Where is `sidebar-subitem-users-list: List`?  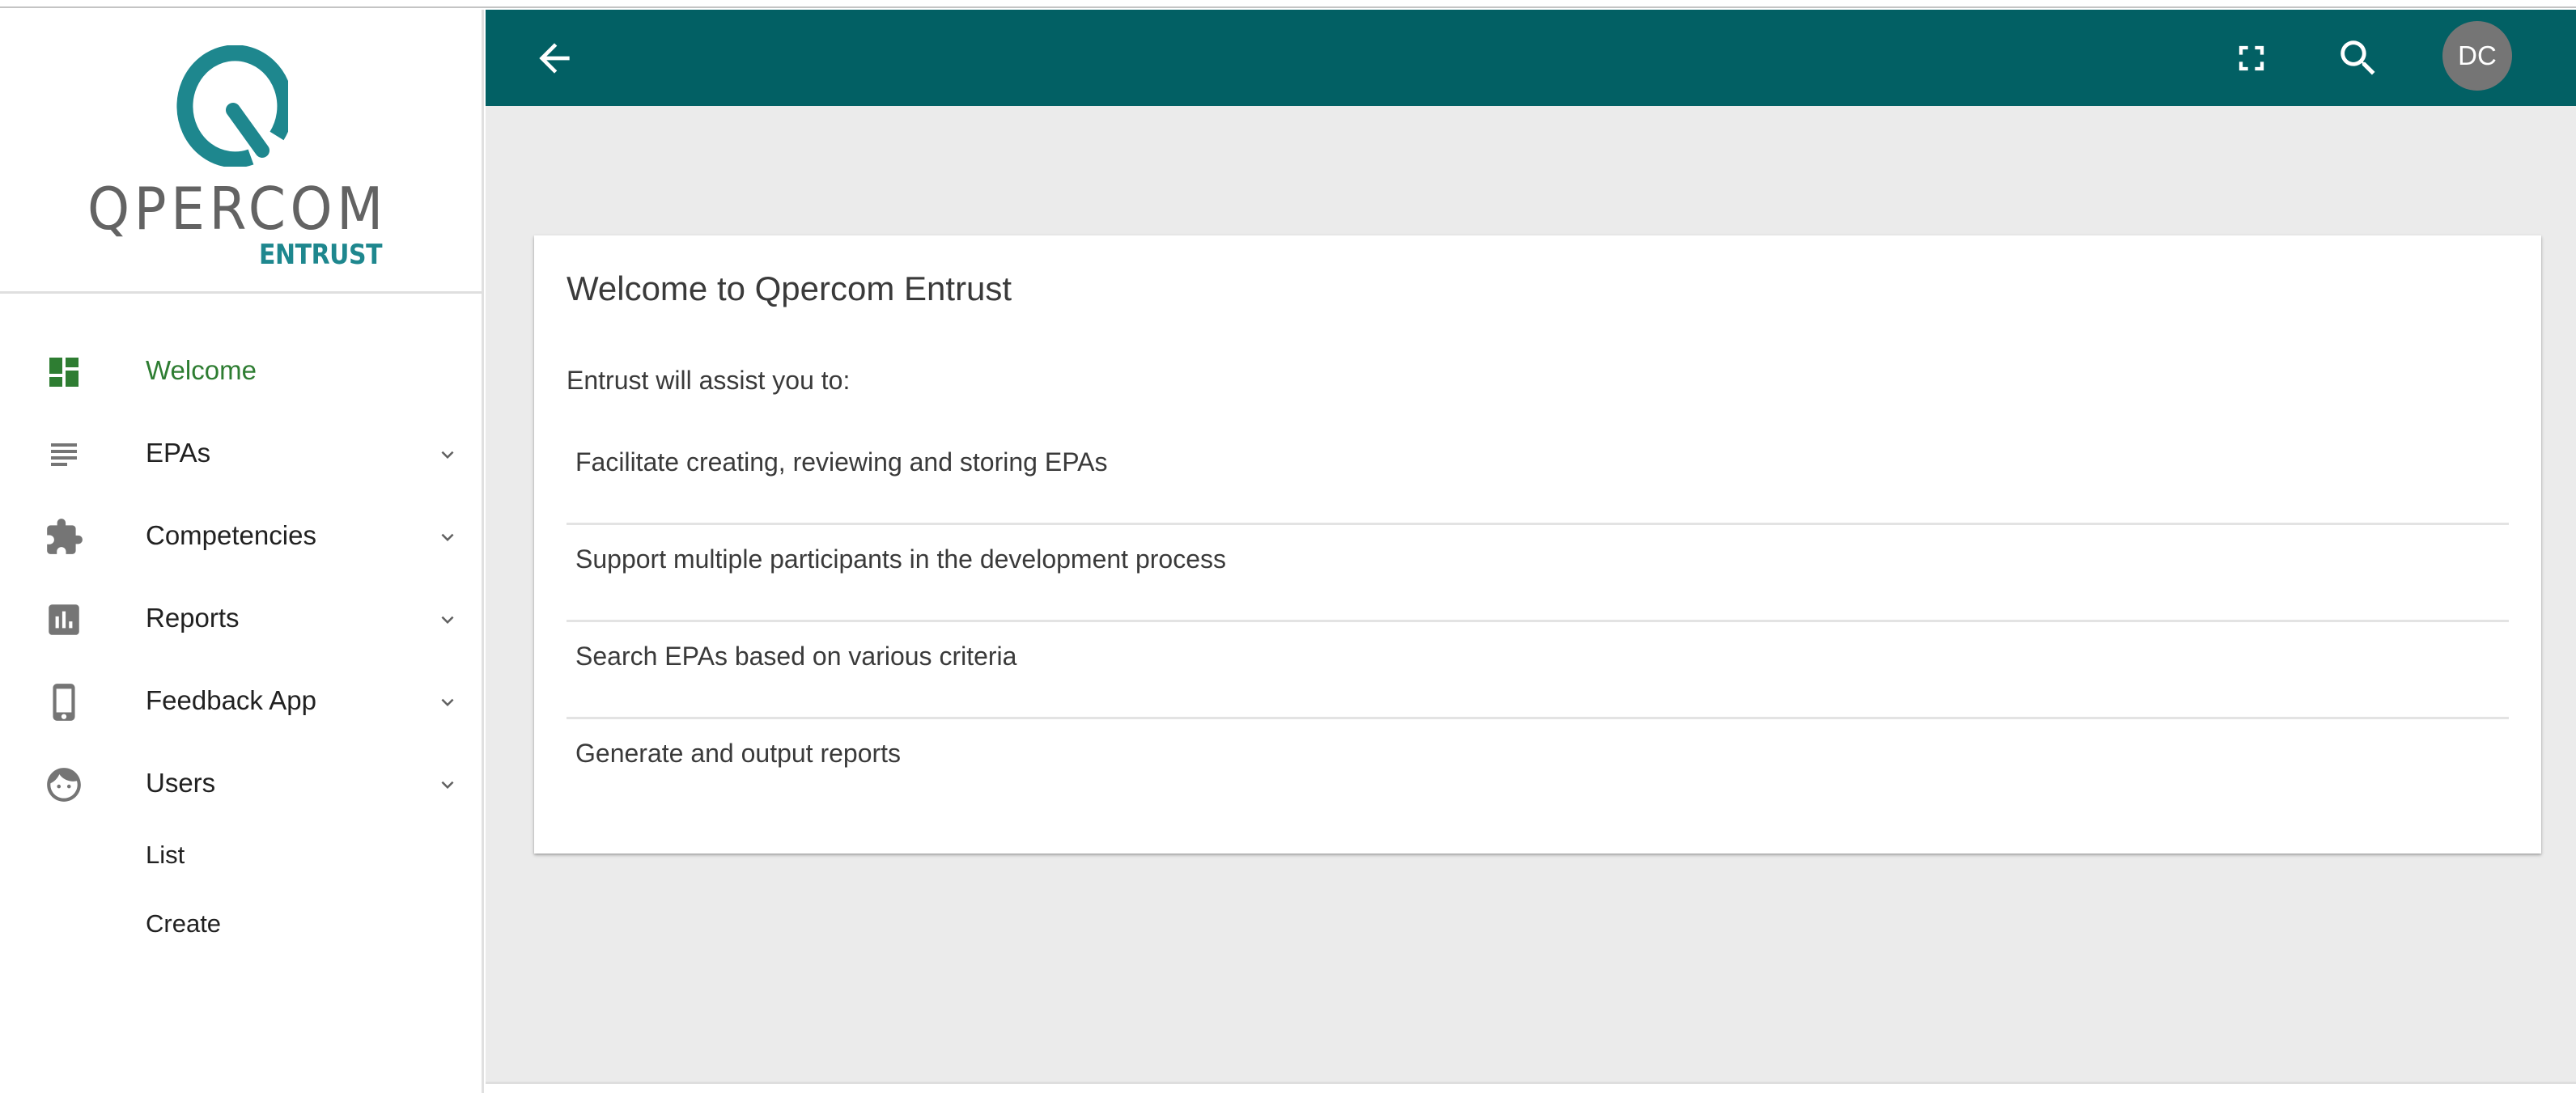 sidebar-subitem-users-list: List is located at coordinates (241, 858).